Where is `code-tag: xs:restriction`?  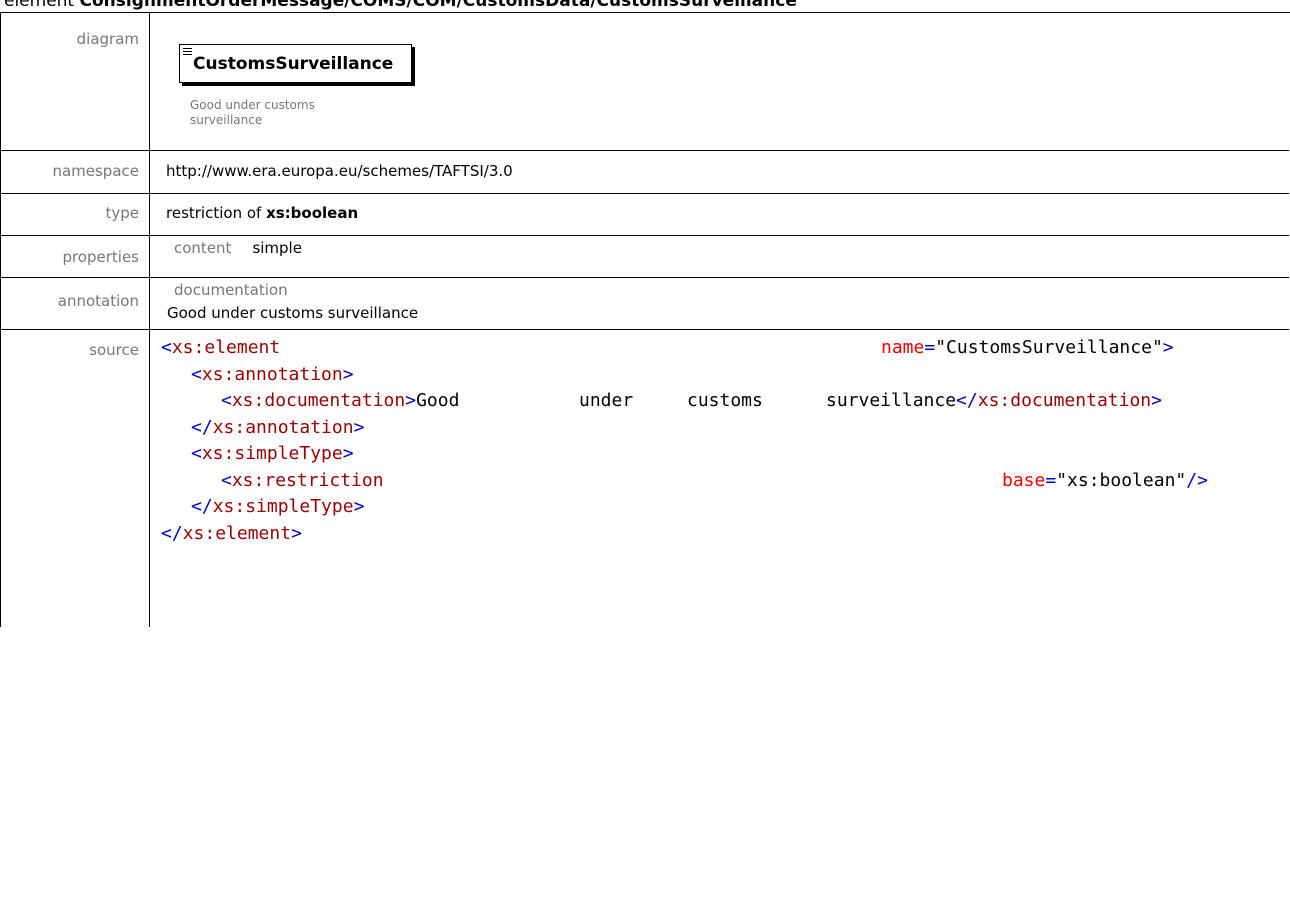
code-tag: xs:restriction is located at coordinates (307, 480).